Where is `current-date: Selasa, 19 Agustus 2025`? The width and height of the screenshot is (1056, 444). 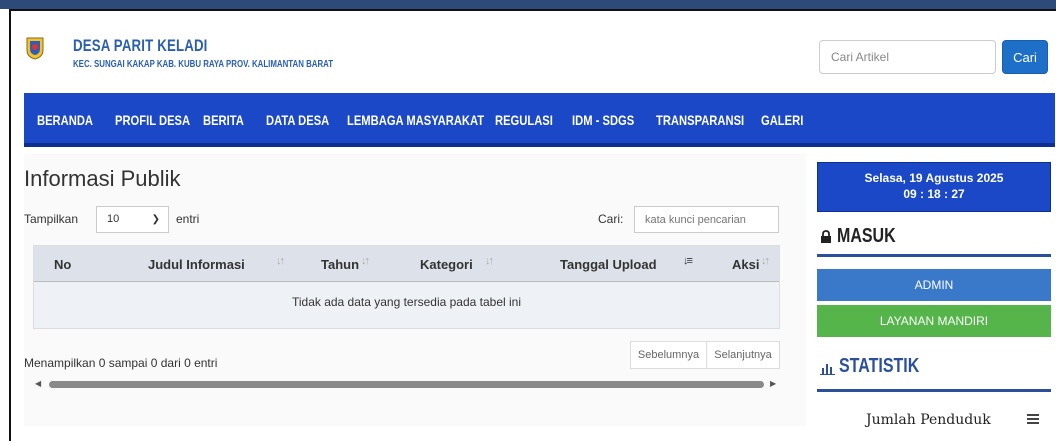 current-date: Selasa, 19 Agustus 2025 is located at coordinates (934, 178).